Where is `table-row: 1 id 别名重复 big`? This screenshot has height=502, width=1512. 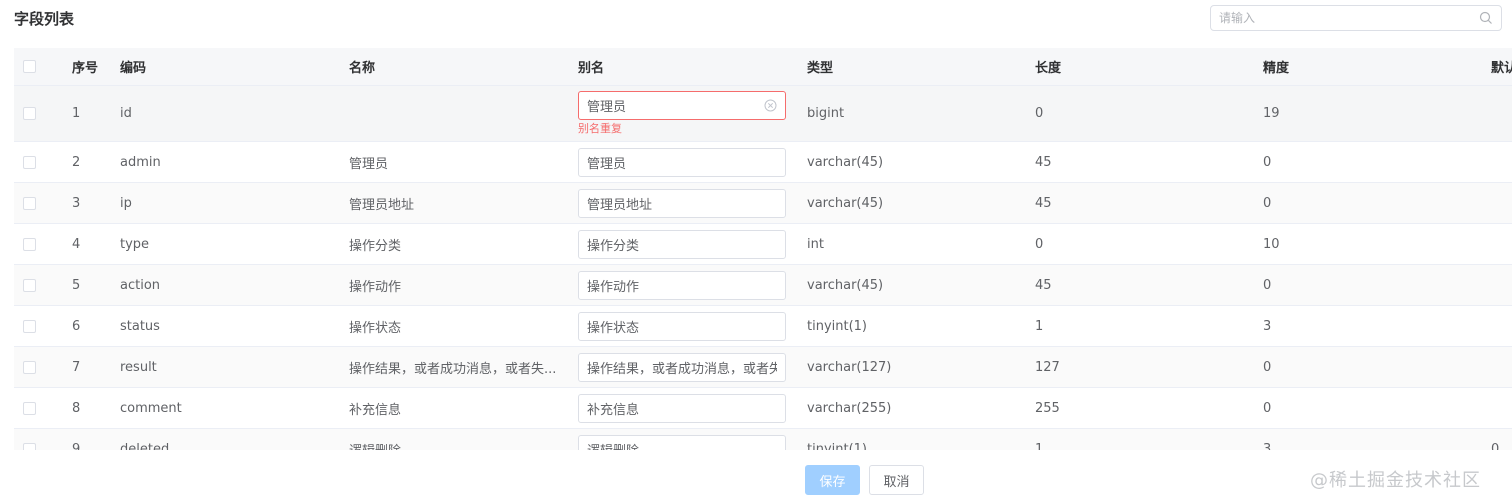
table-row: 1 id 别名重复 big is located at coordinates (763, 113).